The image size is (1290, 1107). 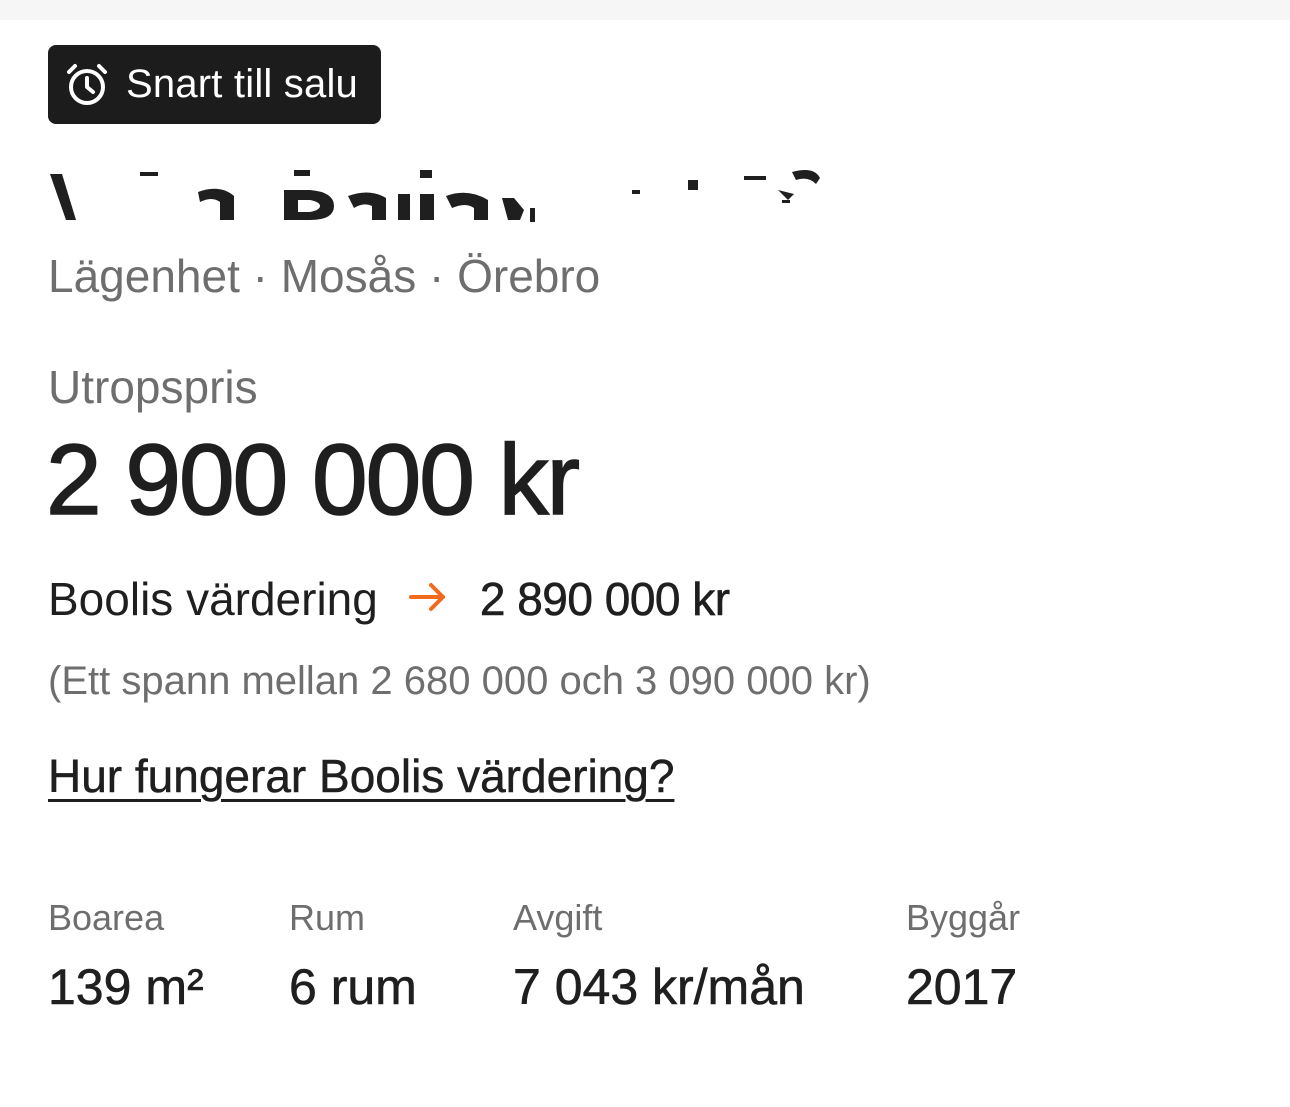 I want to click on listing-subtitle: Lägenhet · Mosås · Örebro, so click(x=324, y=276).